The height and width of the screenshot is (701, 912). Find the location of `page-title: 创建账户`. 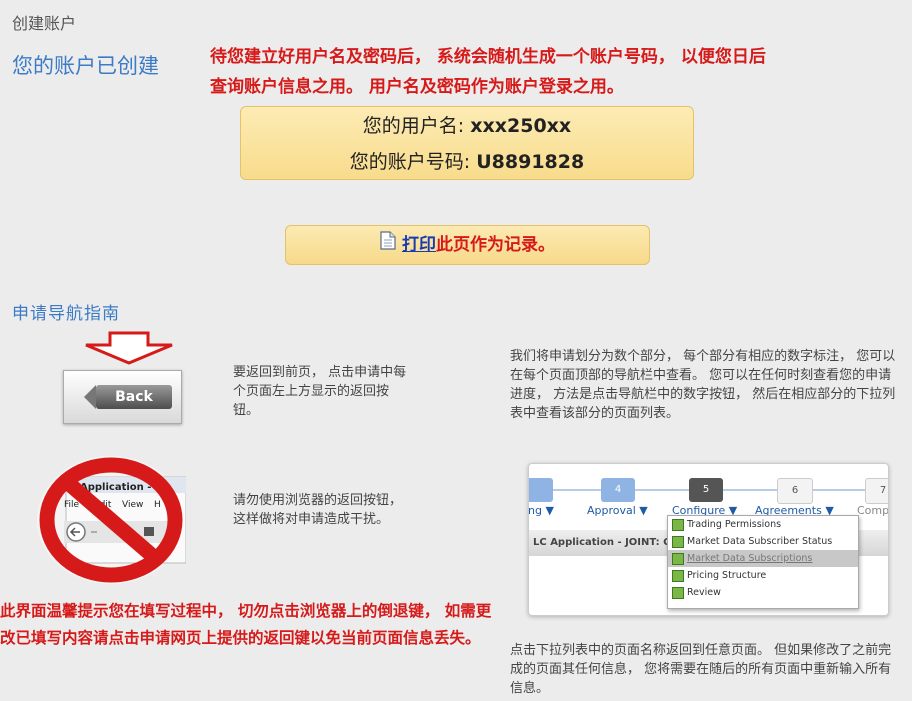

page-title: 创建账户 is located at coordinates (44, 23).